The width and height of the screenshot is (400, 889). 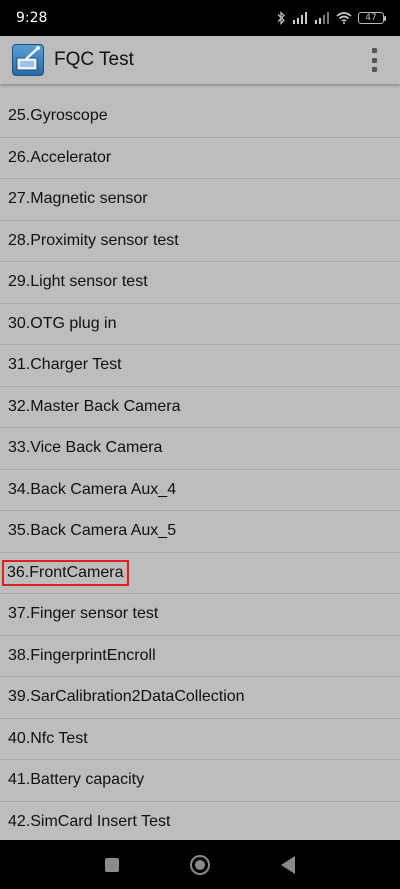 I want to click on list-item: 30.OTG plug in, so click(x=200, y=324).